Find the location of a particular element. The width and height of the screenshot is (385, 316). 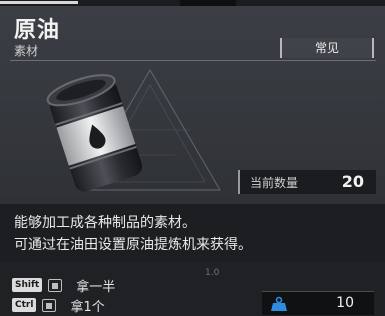

take-one-label: 拿1个 is located at coordinates (87, 307).